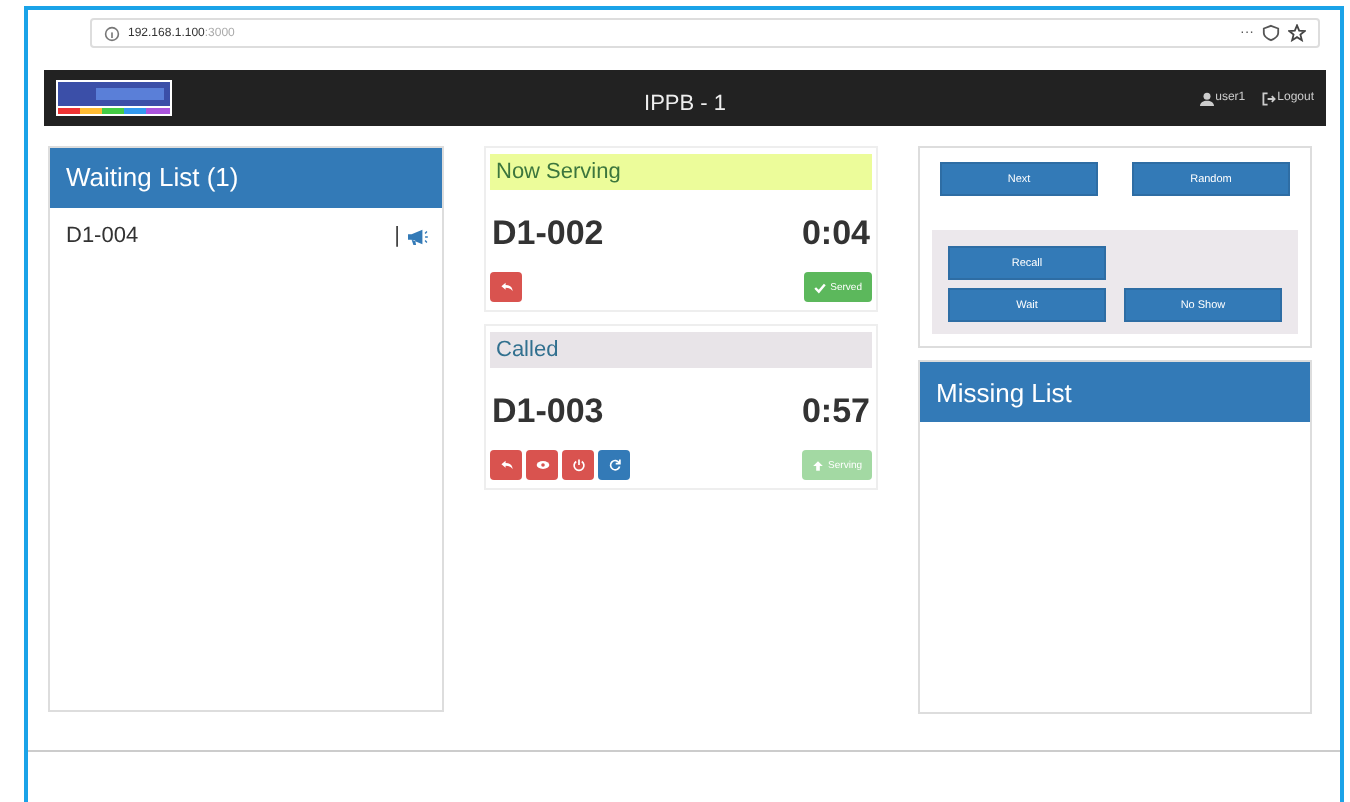 The height and width of the screenshot is (802, 1350). I want to click on eye-icon, so click(542, 465).